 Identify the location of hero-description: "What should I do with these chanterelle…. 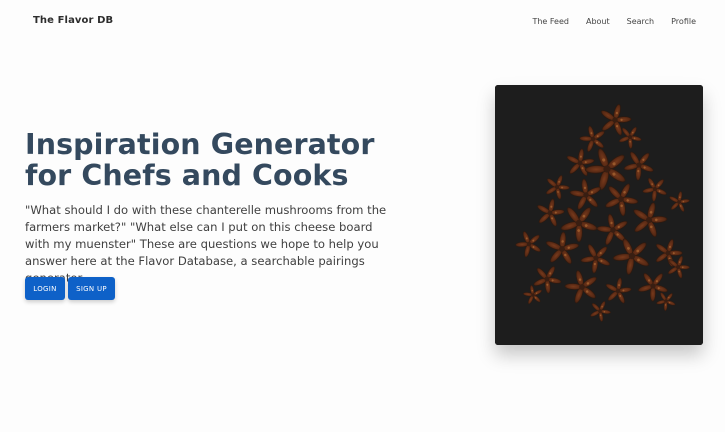
(206, 244).